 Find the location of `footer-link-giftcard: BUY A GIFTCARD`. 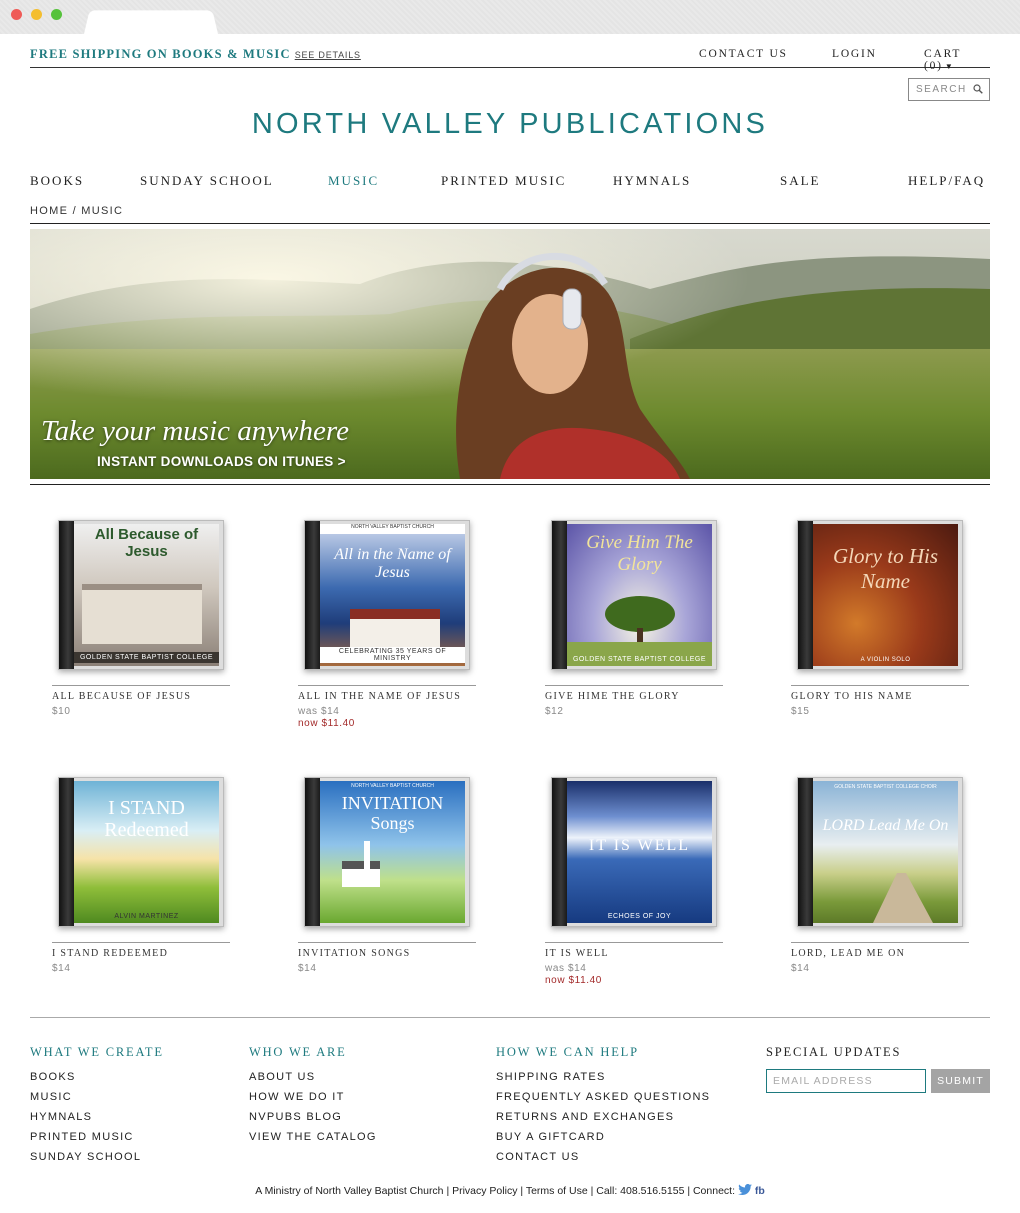

footer-link-giftcard: BUY A GIFTCARD is located at coordinates (603, 1137).